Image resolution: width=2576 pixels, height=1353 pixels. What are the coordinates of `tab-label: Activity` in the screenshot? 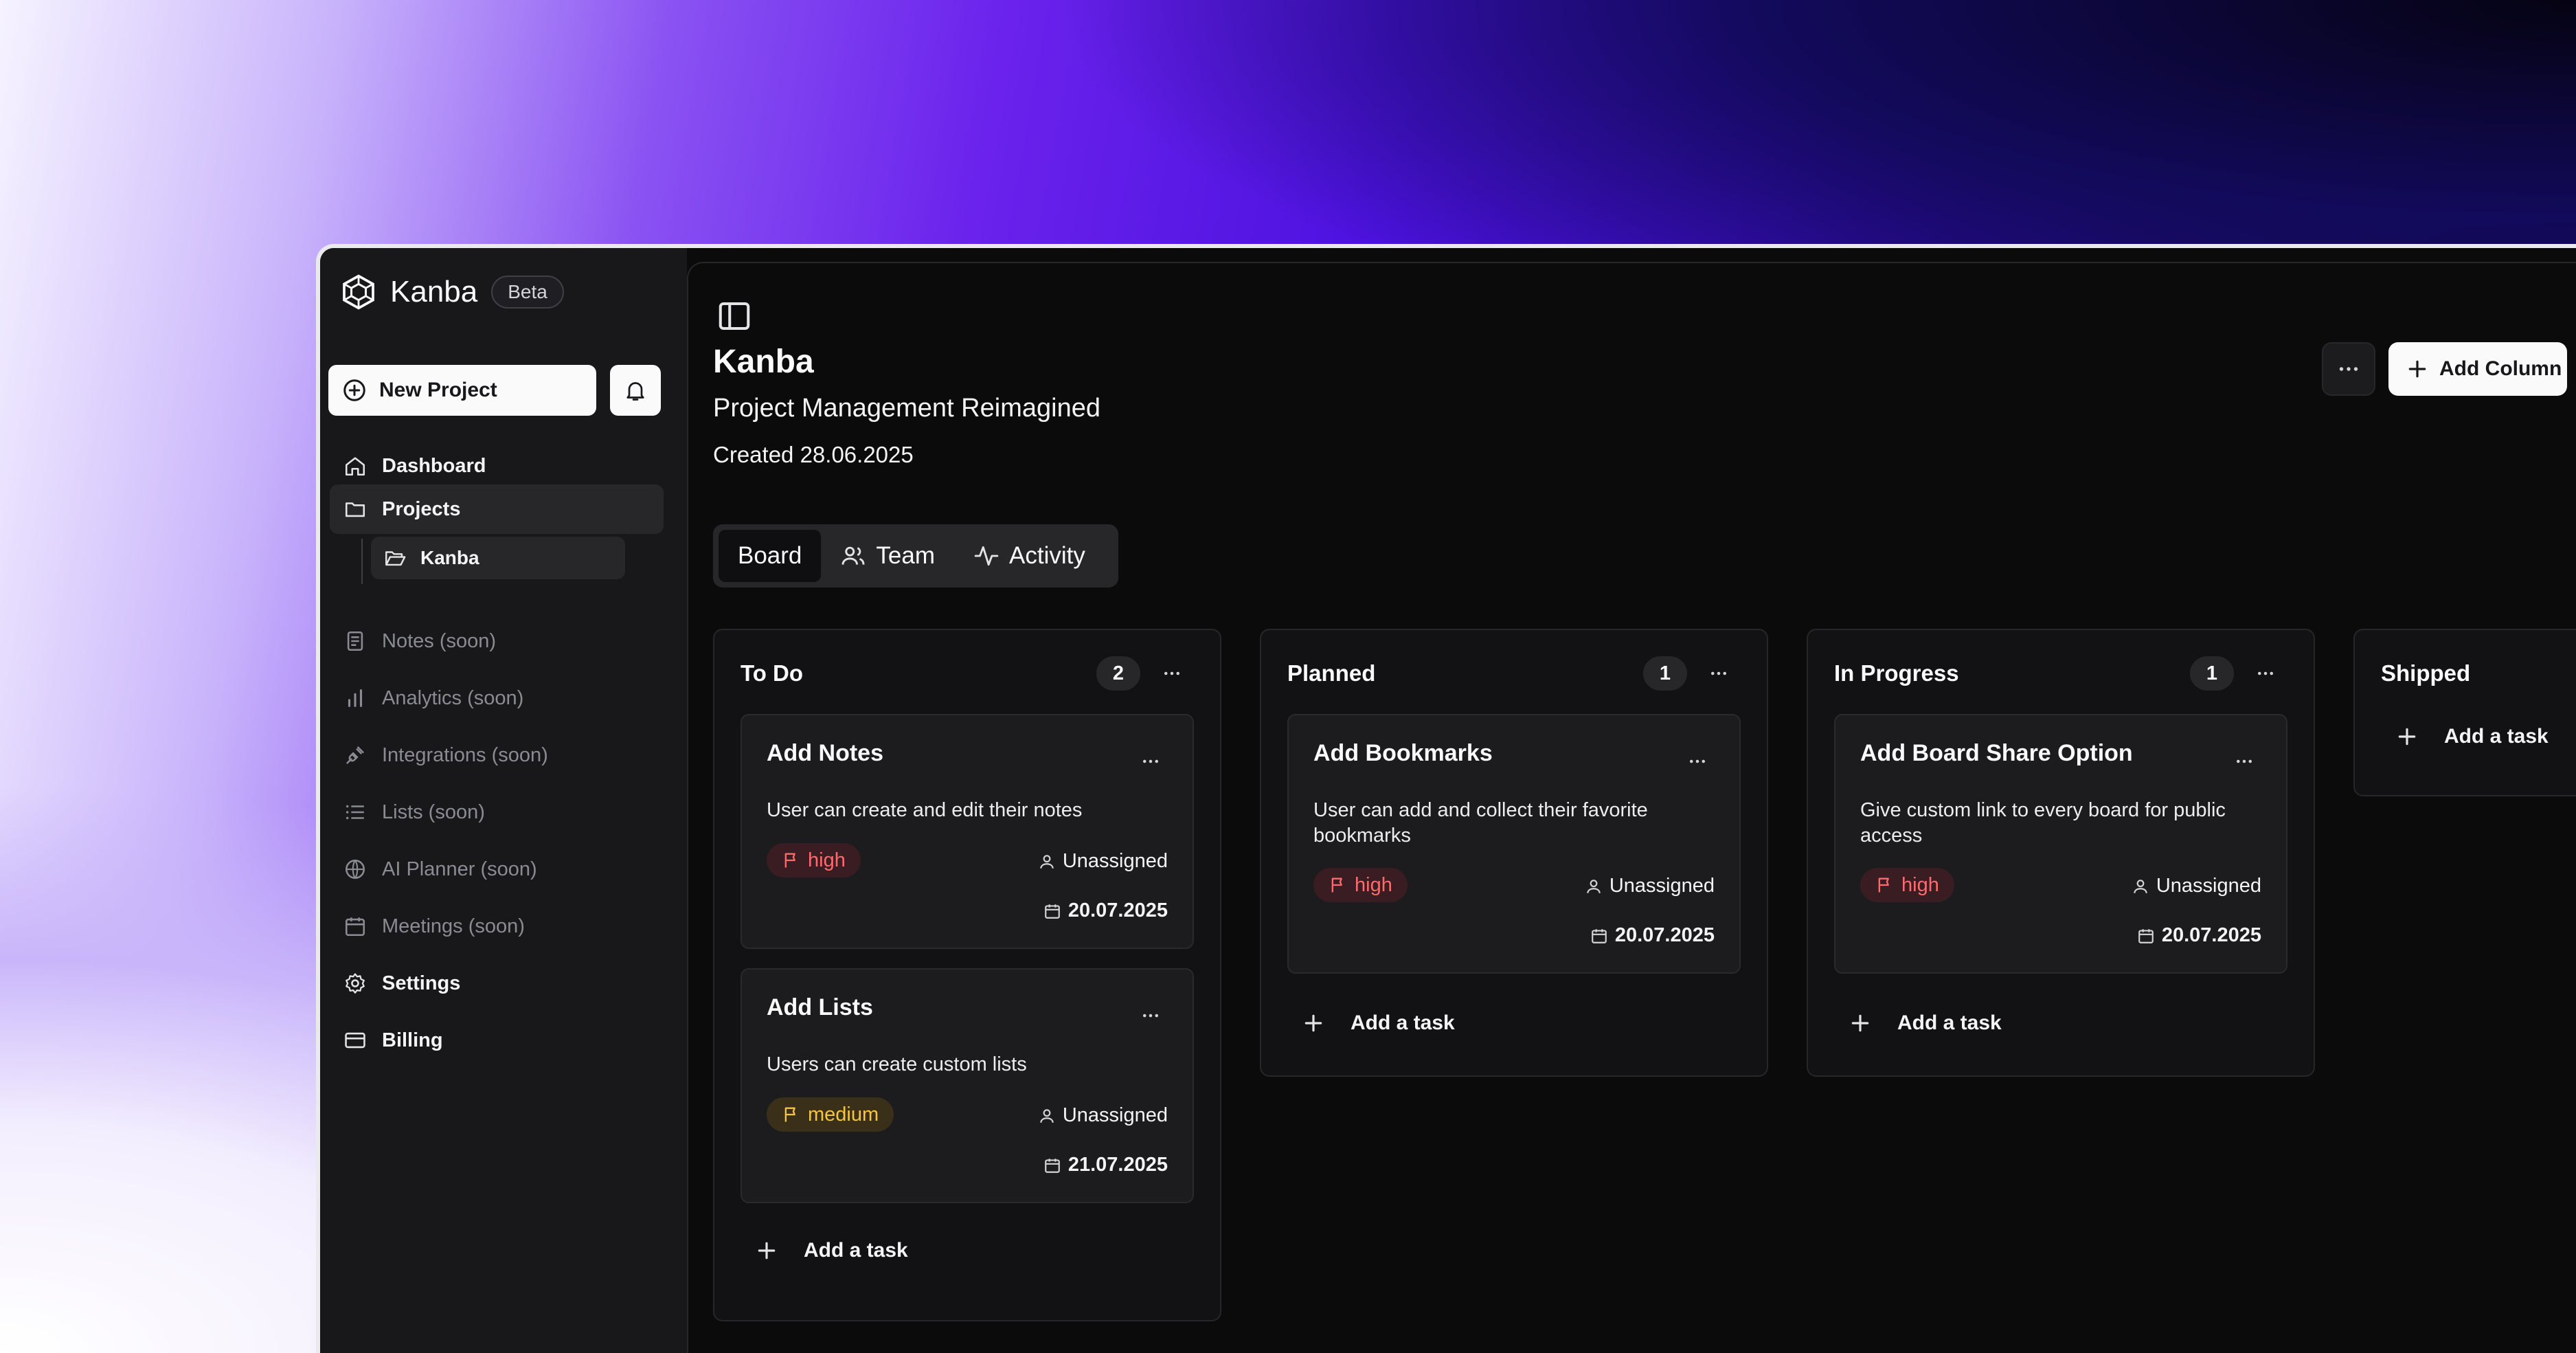 It's located at (1047, 555).